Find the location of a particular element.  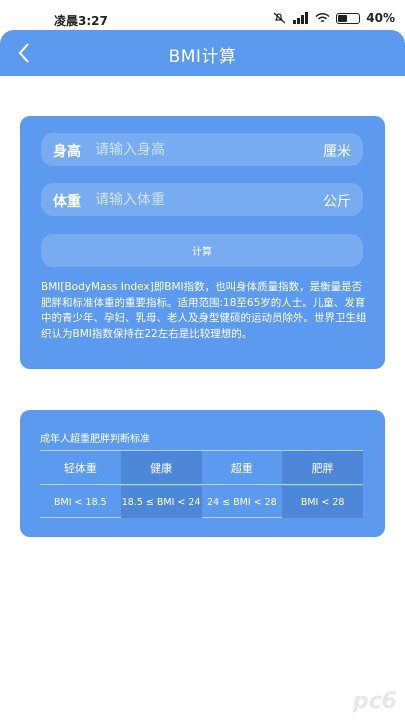

status-icons: 40% is located at coordinates (334, 18).